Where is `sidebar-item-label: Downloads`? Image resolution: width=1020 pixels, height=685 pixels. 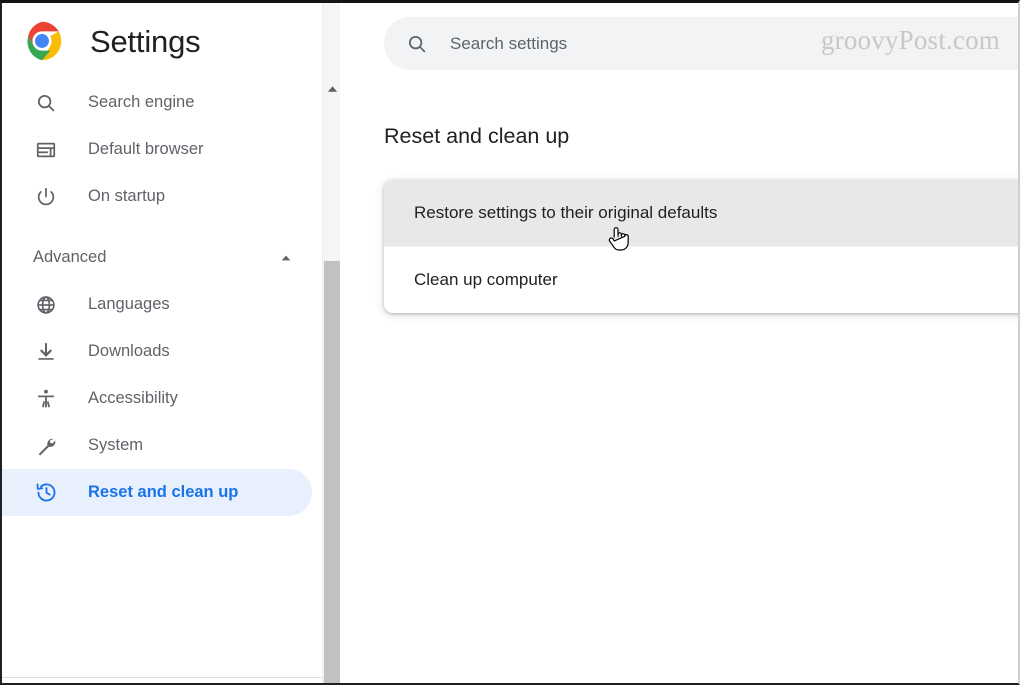 sidebar-item-label: Downloads is located at coordinates (129, 351).